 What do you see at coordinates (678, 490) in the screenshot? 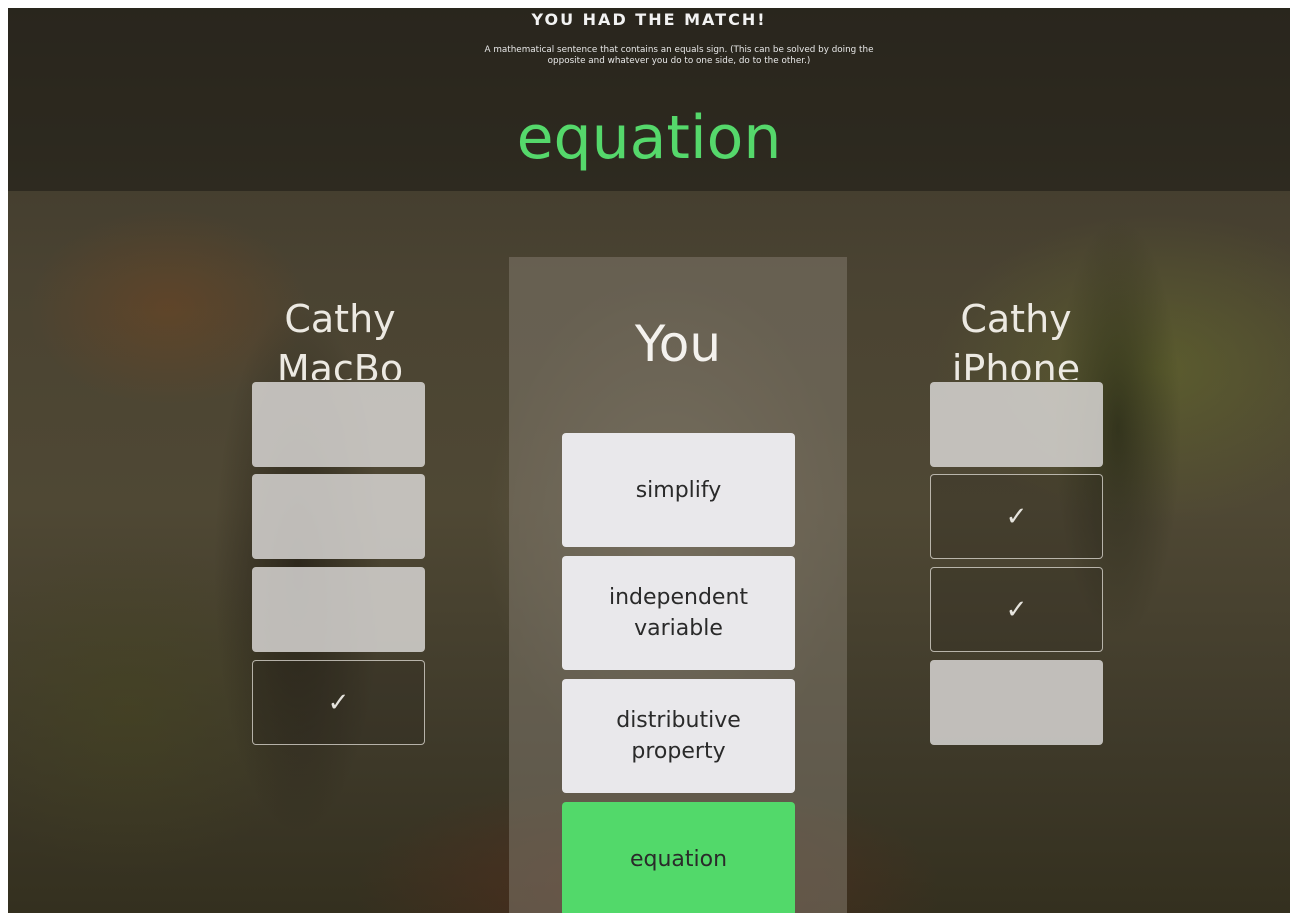
I see `answer-choice-simplify: simplify` at bounding box center [678, 490].